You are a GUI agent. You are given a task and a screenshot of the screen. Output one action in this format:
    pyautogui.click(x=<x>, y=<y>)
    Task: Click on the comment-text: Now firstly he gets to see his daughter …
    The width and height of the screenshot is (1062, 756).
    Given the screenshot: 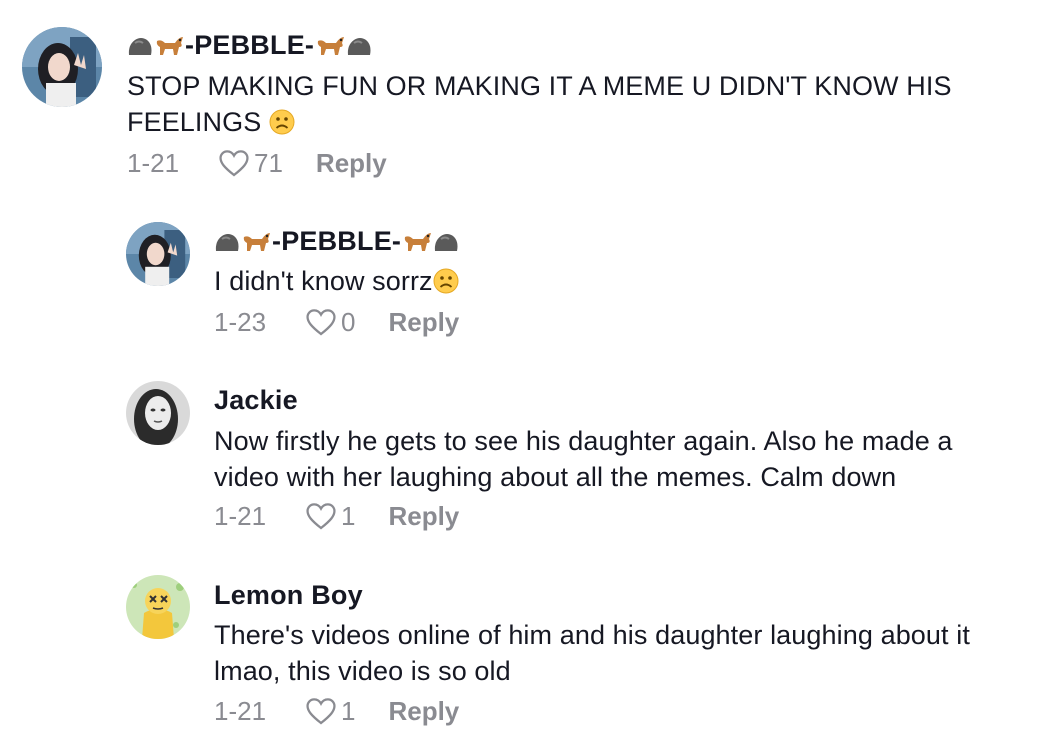 What is the action you would take?
    pyautogui.click(x=634, y=459)
    